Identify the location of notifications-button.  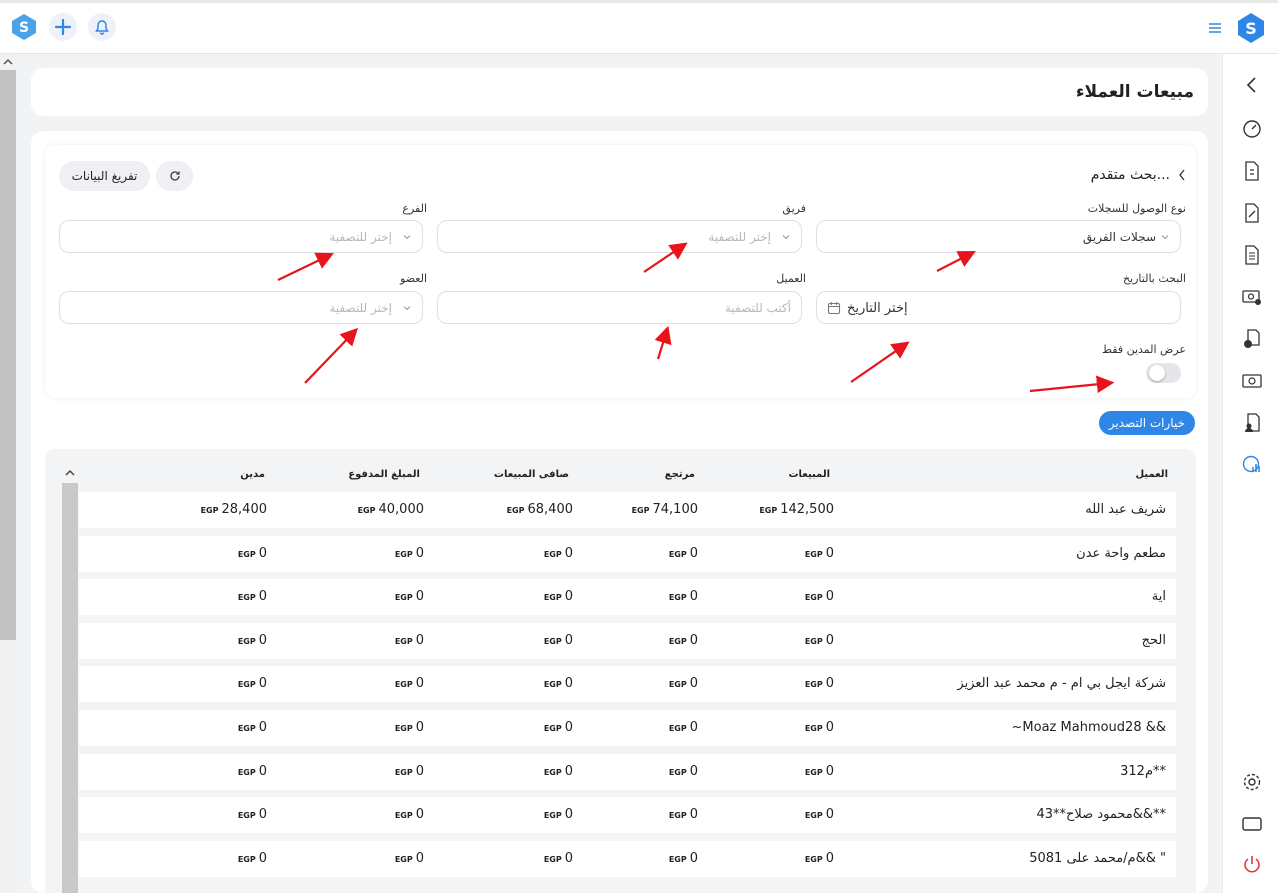
(102, 27).